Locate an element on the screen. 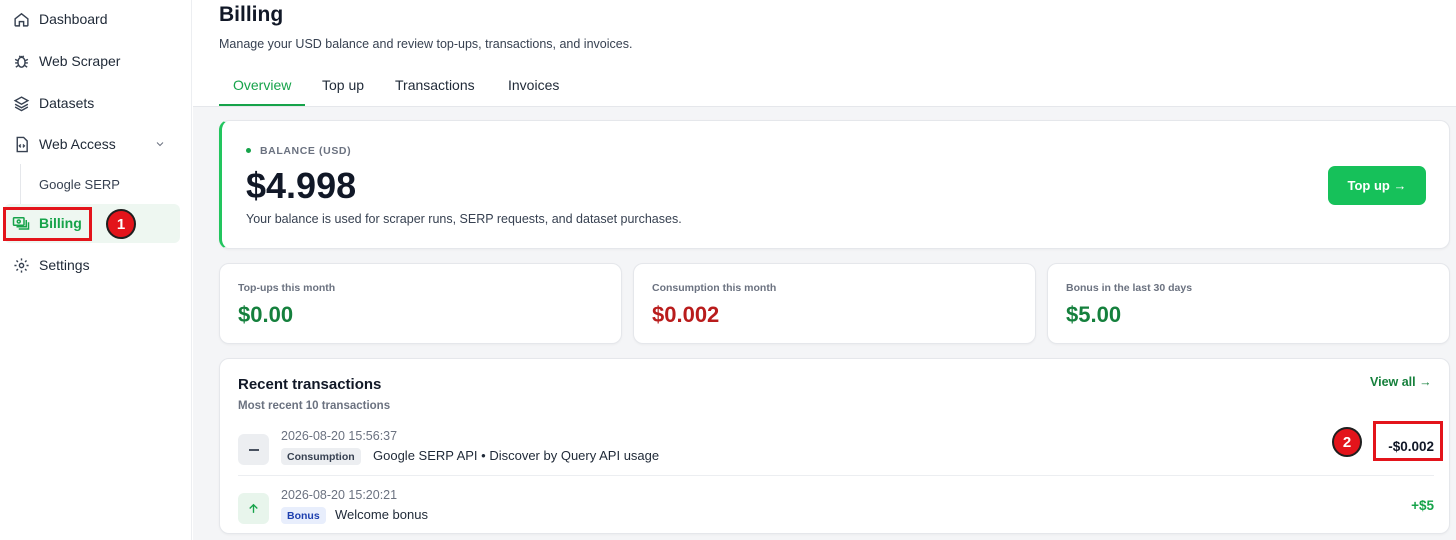 Image resolution: width=1456 pixels, height=540 pixels. stat-label: Consumption this month is located at coordinates (714, 288).